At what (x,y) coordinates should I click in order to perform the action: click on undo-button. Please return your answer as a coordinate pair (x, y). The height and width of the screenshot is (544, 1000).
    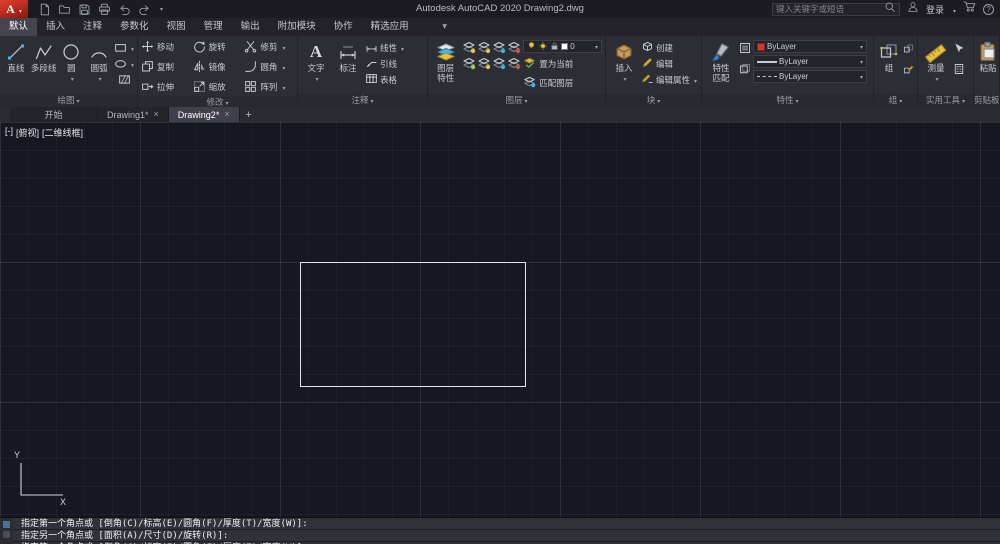
    Looking at the image, I should click on (124, 9).